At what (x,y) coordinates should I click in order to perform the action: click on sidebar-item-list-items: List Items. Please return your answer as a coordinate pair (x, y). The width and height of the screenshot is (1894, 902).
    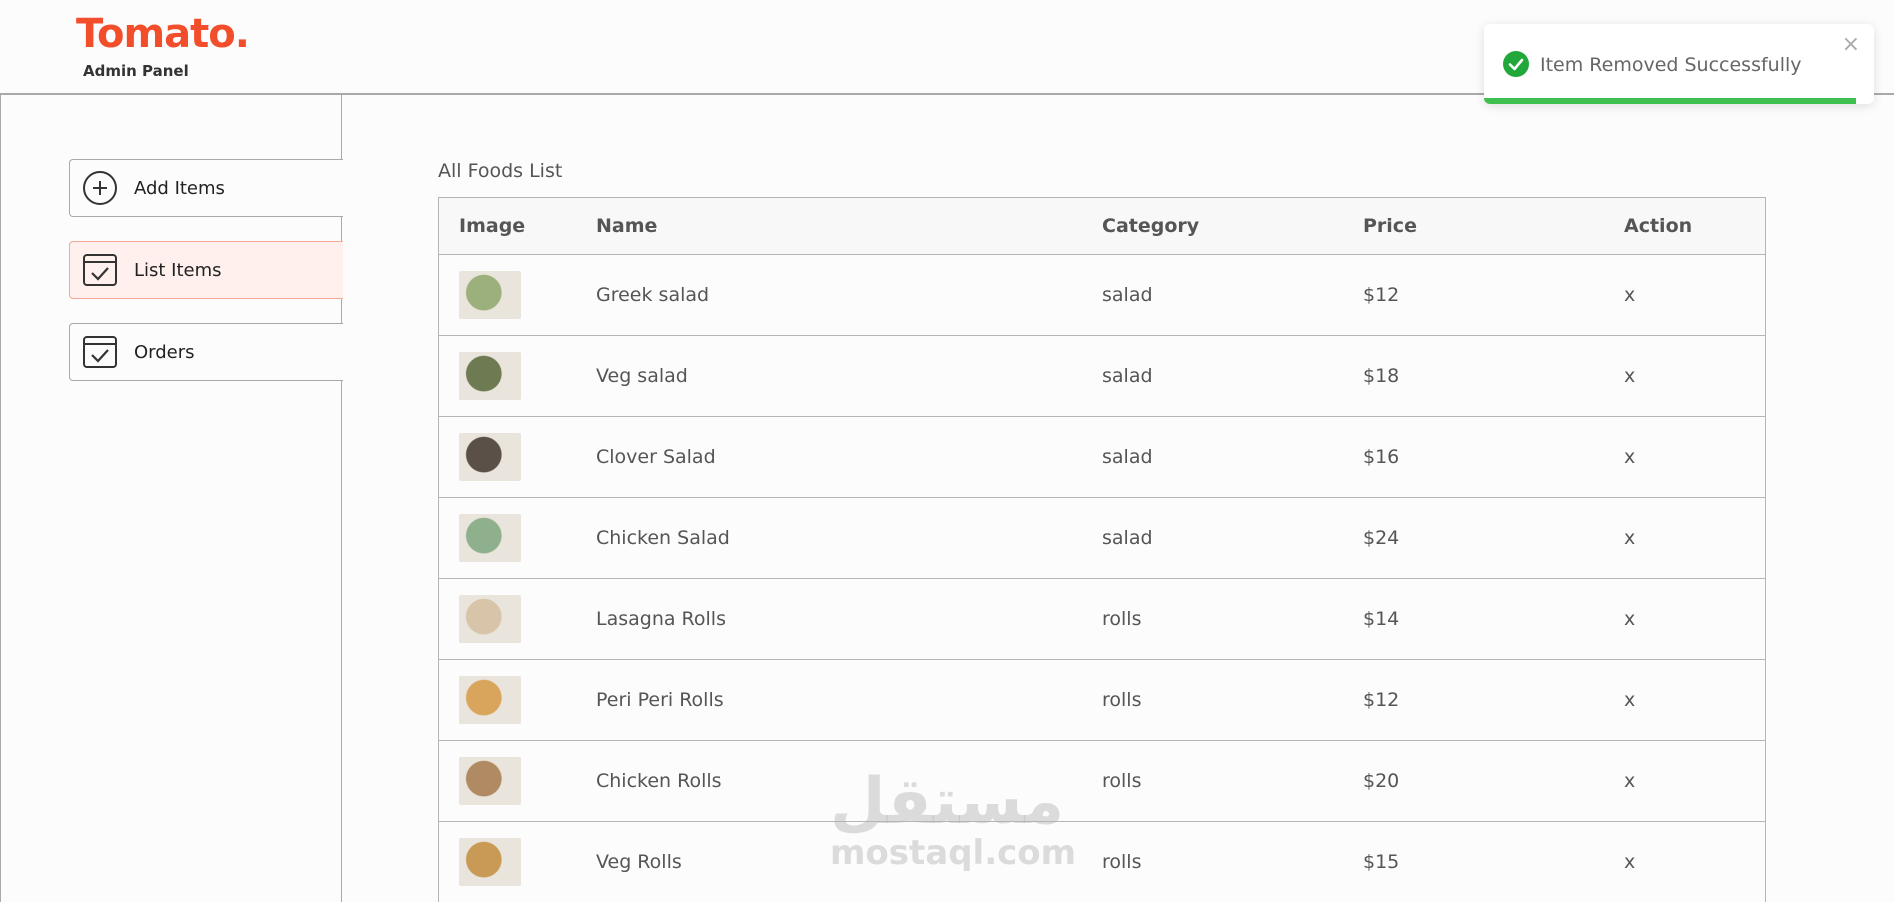
    Looking at the image, I should click on (206, 270).